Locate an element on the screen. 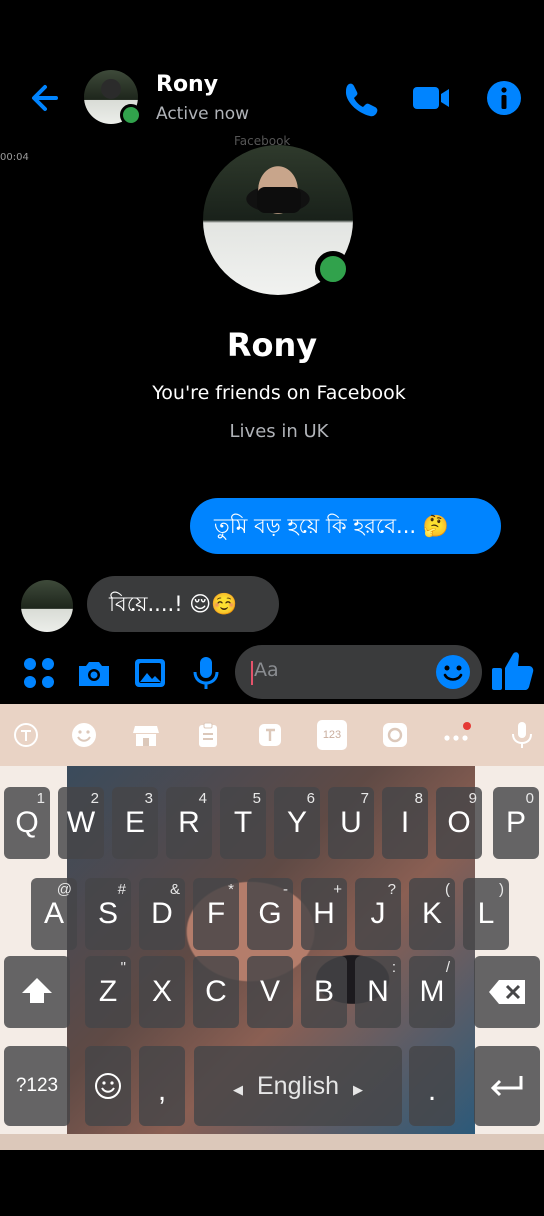 This screenshot has width=544, height=1216. navigation-bar-area is located at coordinates (272, 1183).